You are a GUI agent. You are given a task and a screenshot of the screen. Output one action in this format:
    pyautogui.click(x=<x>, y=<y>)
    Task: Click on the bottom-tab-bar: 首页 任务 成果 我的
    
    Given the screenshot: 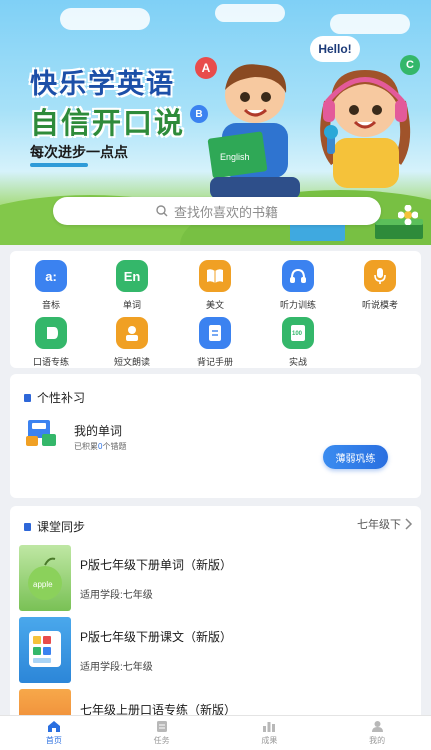 What is the action you would take?
    pyautogui.click(x=215, y=732)
    